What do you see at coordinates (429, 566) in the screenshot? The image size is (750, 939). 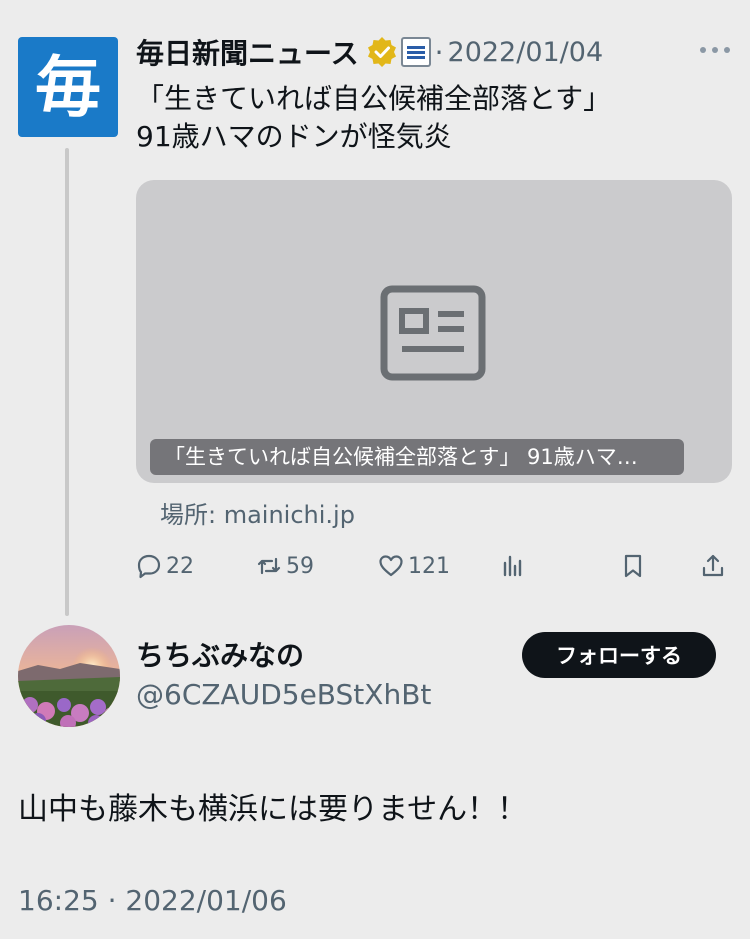 I see `like-count: 121` at bounding box center [429, 566].